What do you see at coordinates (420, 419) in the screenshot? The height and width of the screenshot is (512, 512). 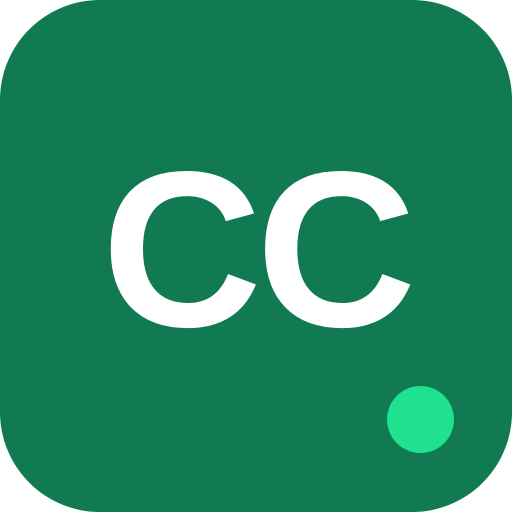 I see `status-dot-icon` at bounding box center [420, 419].